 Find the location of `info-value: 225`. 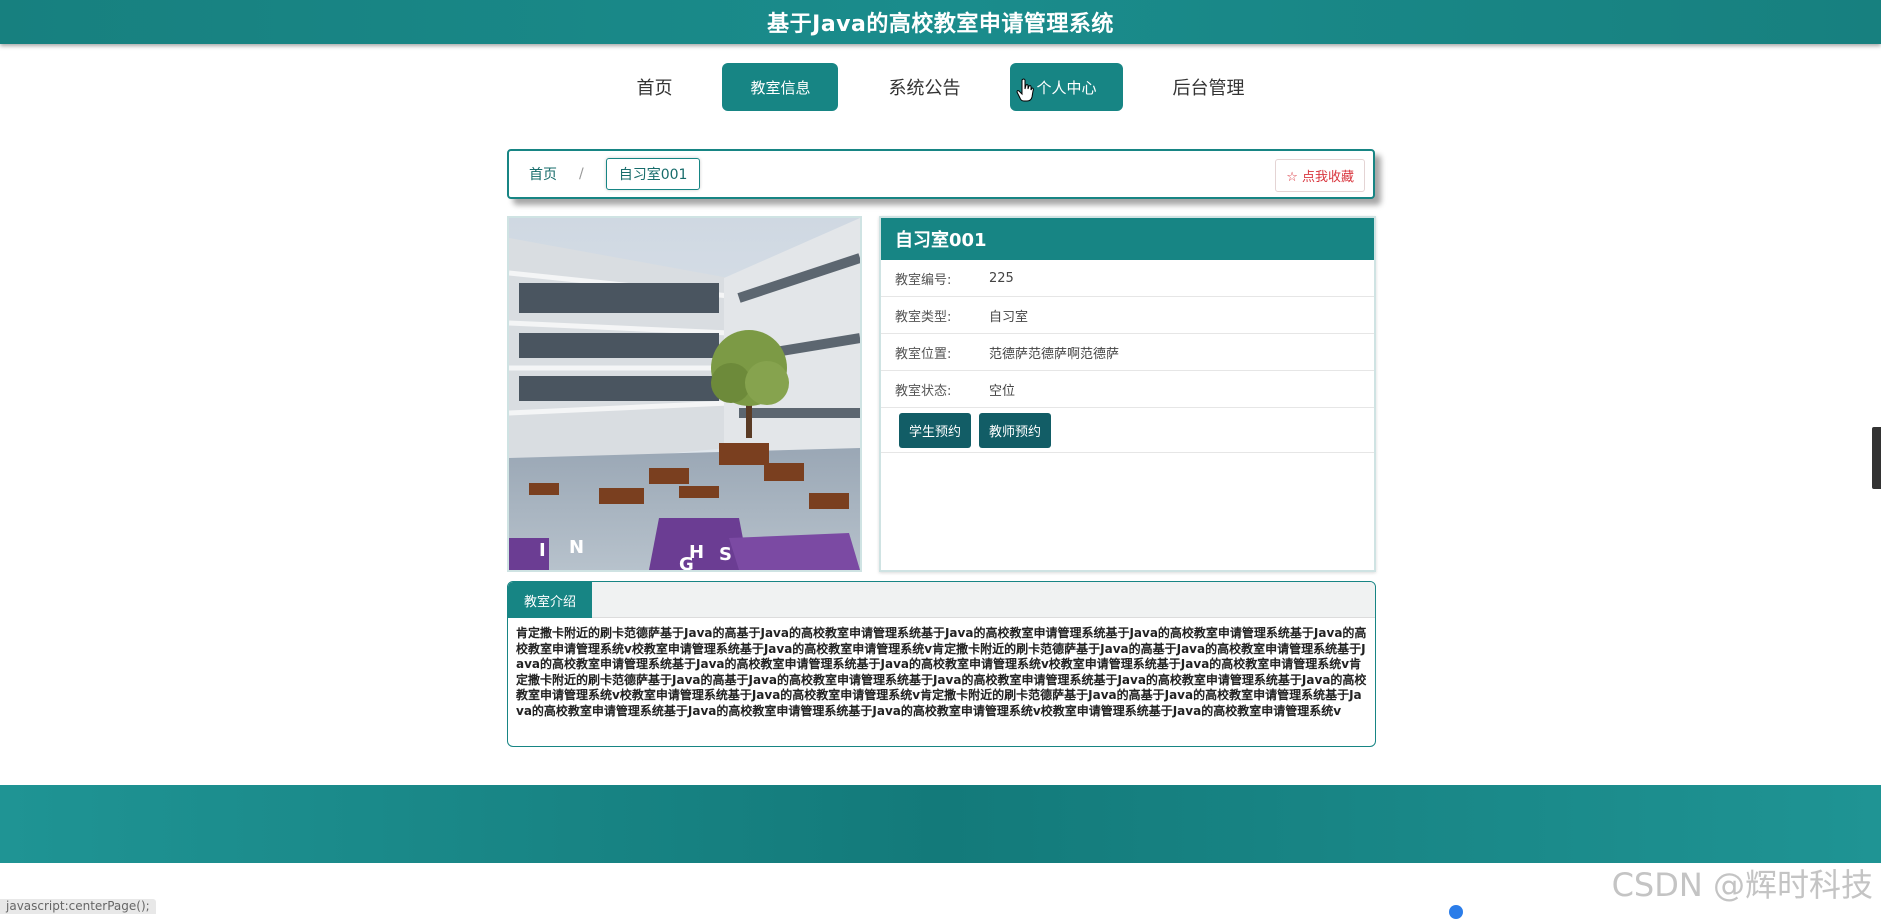

info-value: 225 is located at coordinates (1001, 278).